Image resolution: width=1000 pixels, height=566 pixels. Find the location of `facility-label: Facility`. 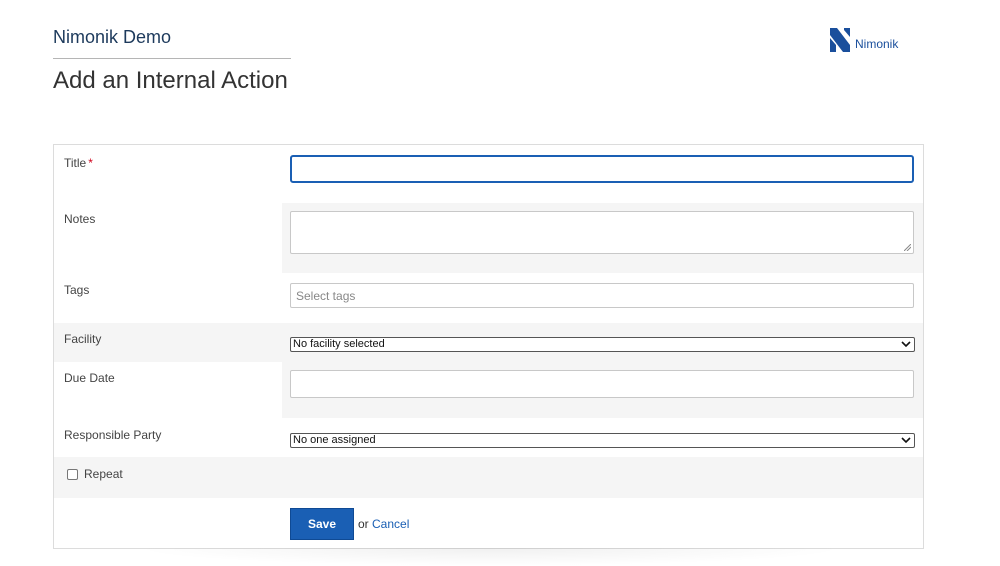

facility-label: Facility is located at coordinates (83, 339).